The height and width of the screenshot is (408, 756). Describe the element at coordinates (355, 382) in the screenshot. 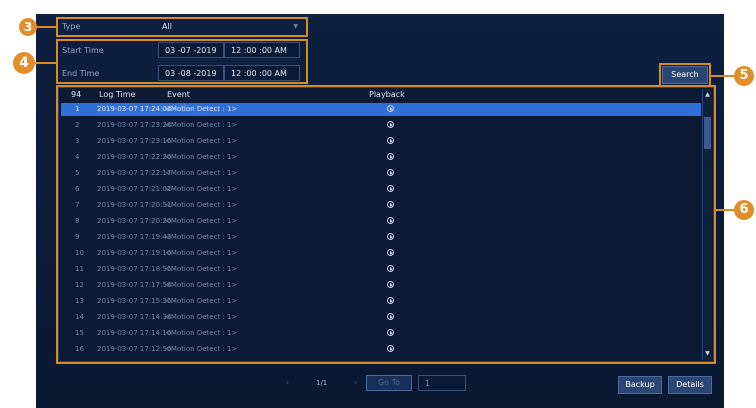

I see `next-page-icon: ›` at that location.